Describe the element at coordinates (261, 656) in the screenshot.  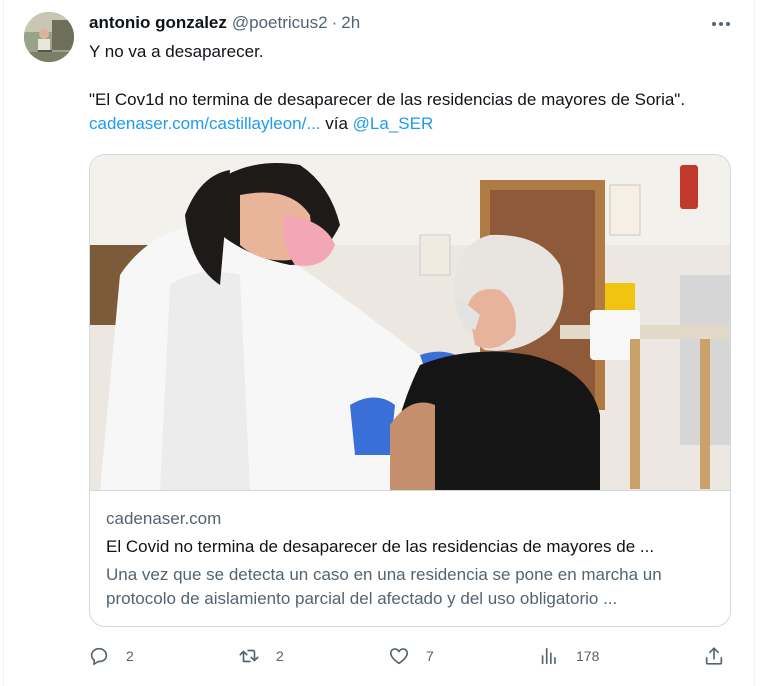
I see `retweet-button: 2` at that location.